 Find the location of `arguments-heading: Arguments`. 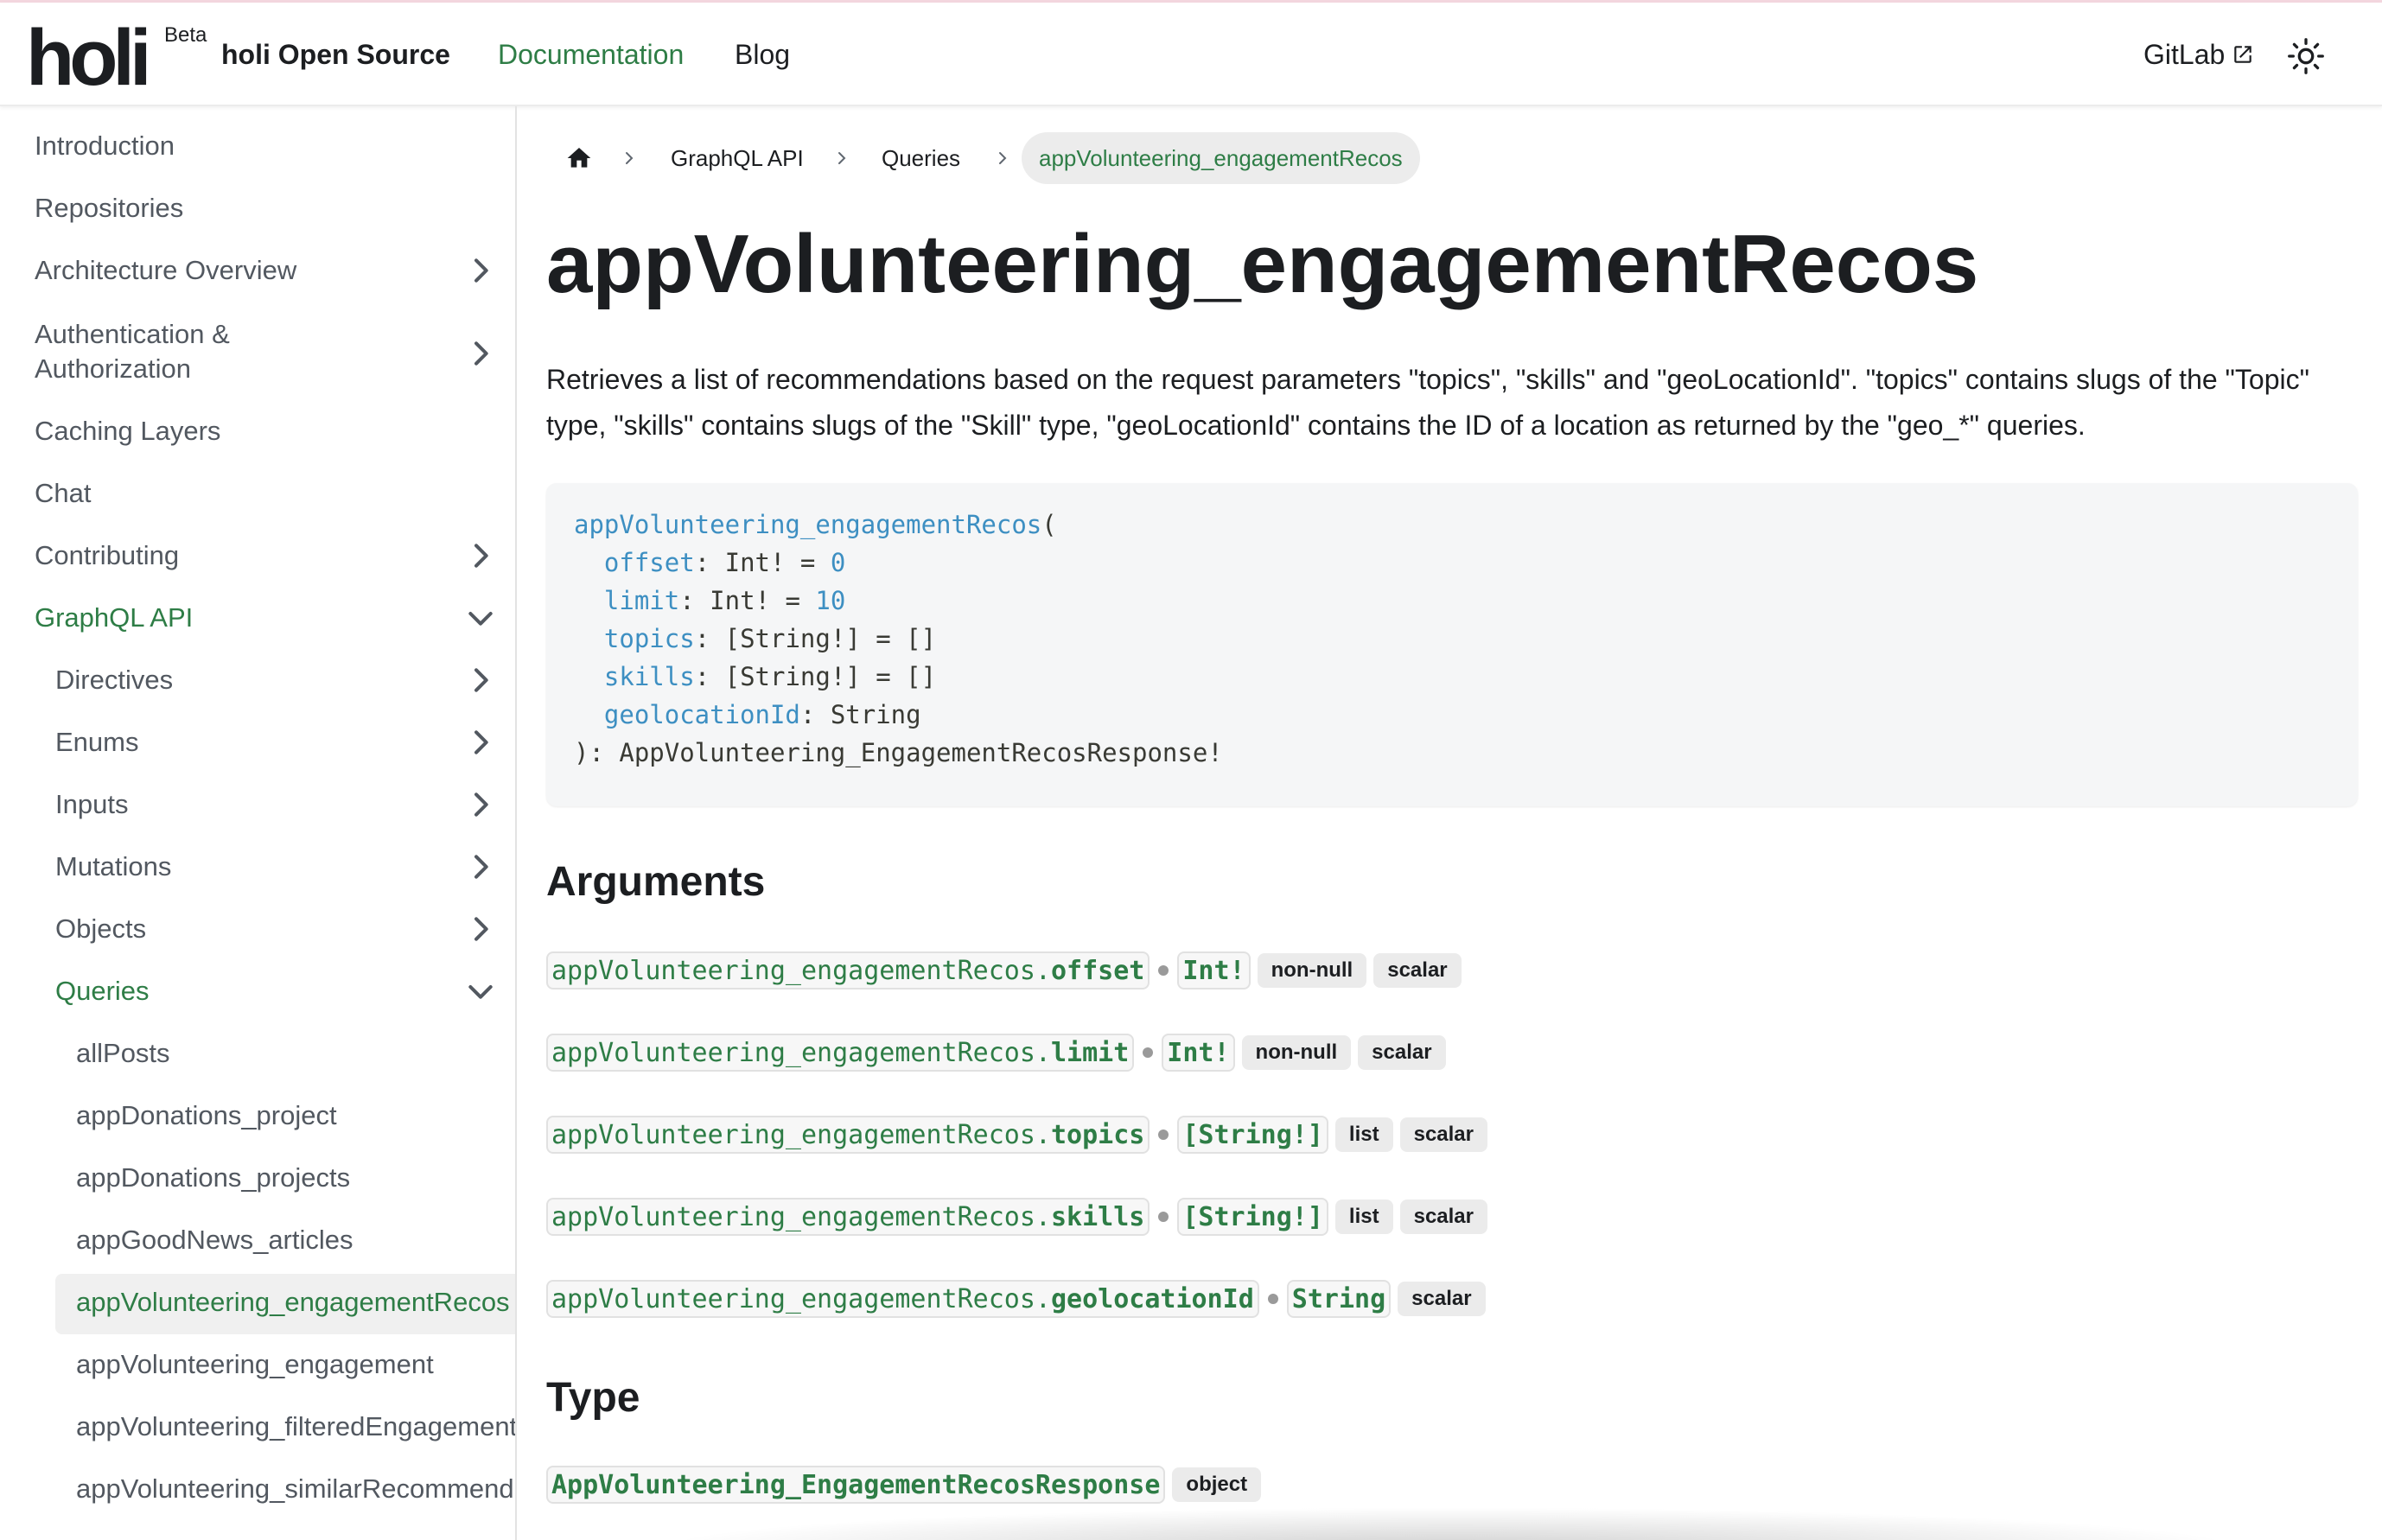

arguments-heading: Arguments is located at coordinates (656, 882).